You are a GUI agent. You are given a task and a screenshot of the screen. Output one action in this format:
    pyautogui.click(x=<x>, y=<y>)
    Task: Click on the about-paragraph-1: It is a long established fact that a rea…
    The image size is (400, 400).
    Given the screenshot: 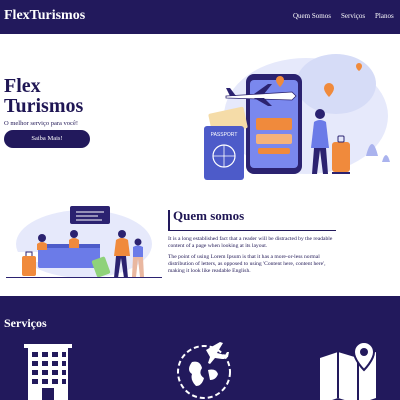 What is the action you would take?
    pyautogui.click(x=250, y=242)
    